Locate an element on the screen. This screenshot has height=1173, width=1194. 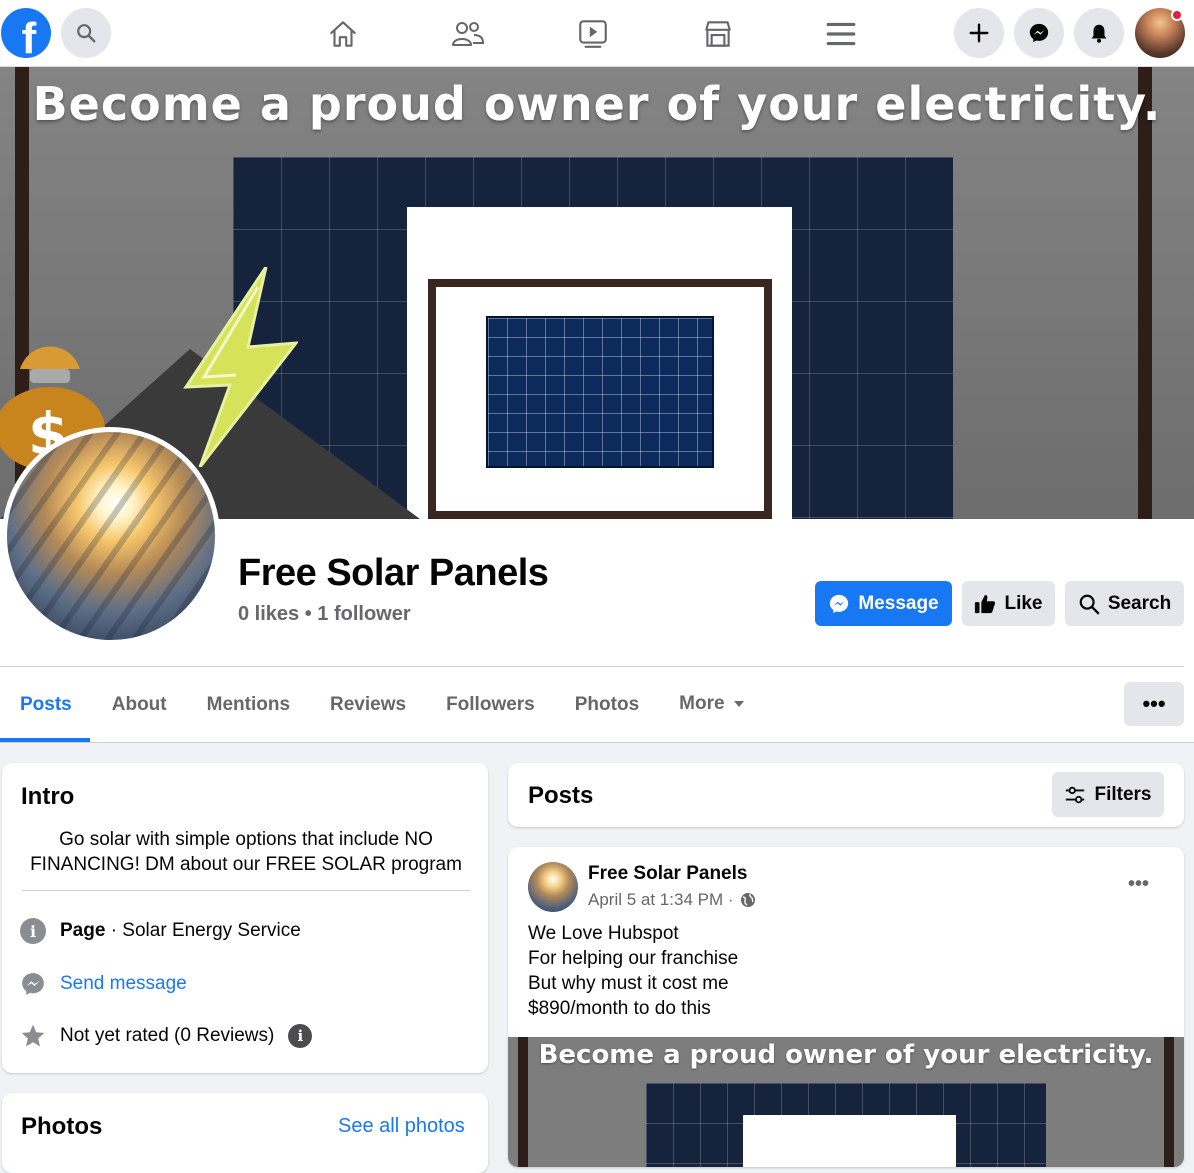
filters-button: Filters is located at coordinates (1108, 794).